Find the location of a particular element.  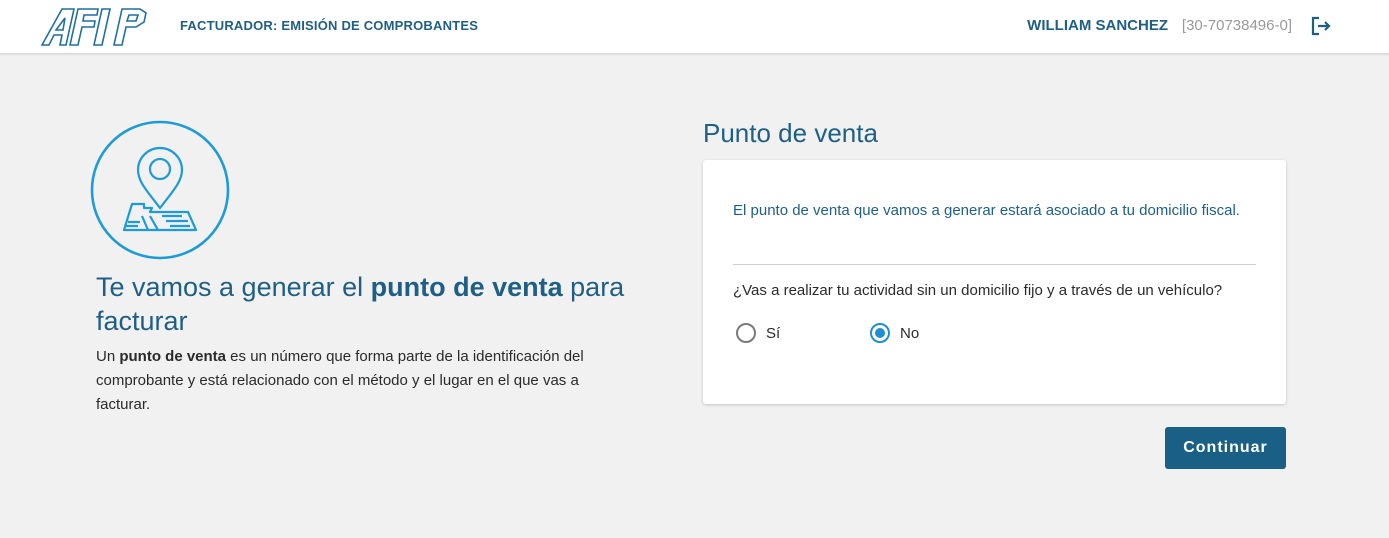

radio-si is located at coordinates (746, 333).